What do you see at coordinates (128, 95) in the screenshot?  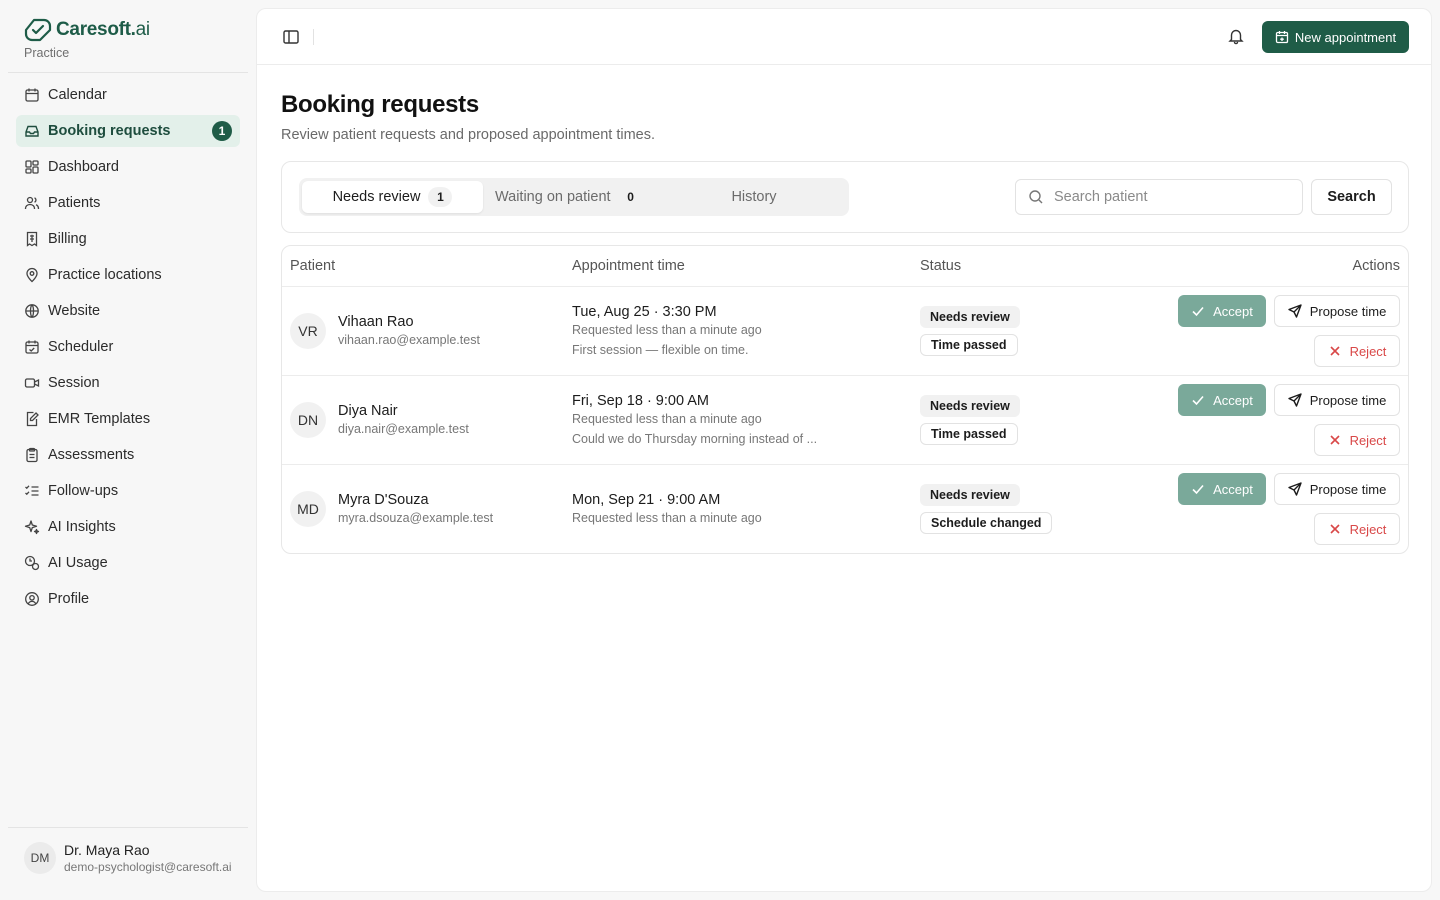 I see `sidebar-item-calendar: Calendar` at bounding box center [128, 95].